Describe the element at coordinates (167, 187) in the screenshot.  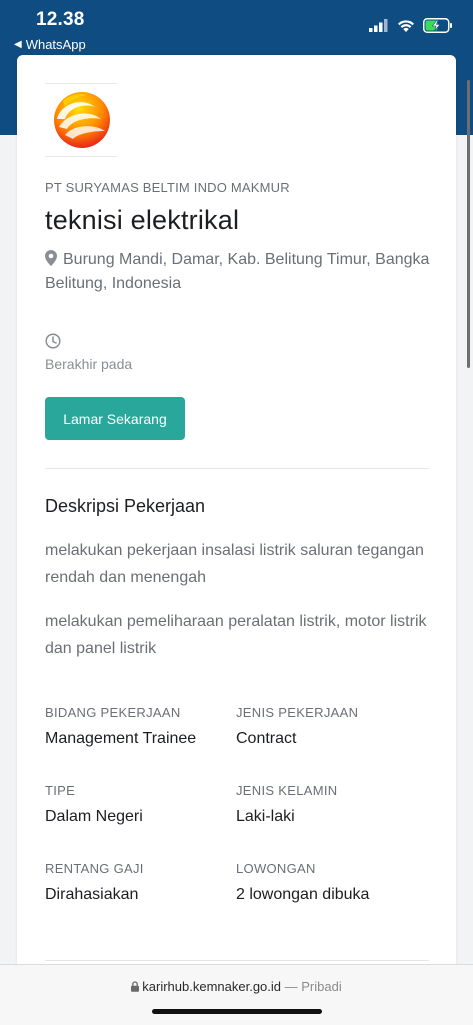
I see `company-name: PT SURYAMAS BELTIM INDO MAKMUR` at that location.